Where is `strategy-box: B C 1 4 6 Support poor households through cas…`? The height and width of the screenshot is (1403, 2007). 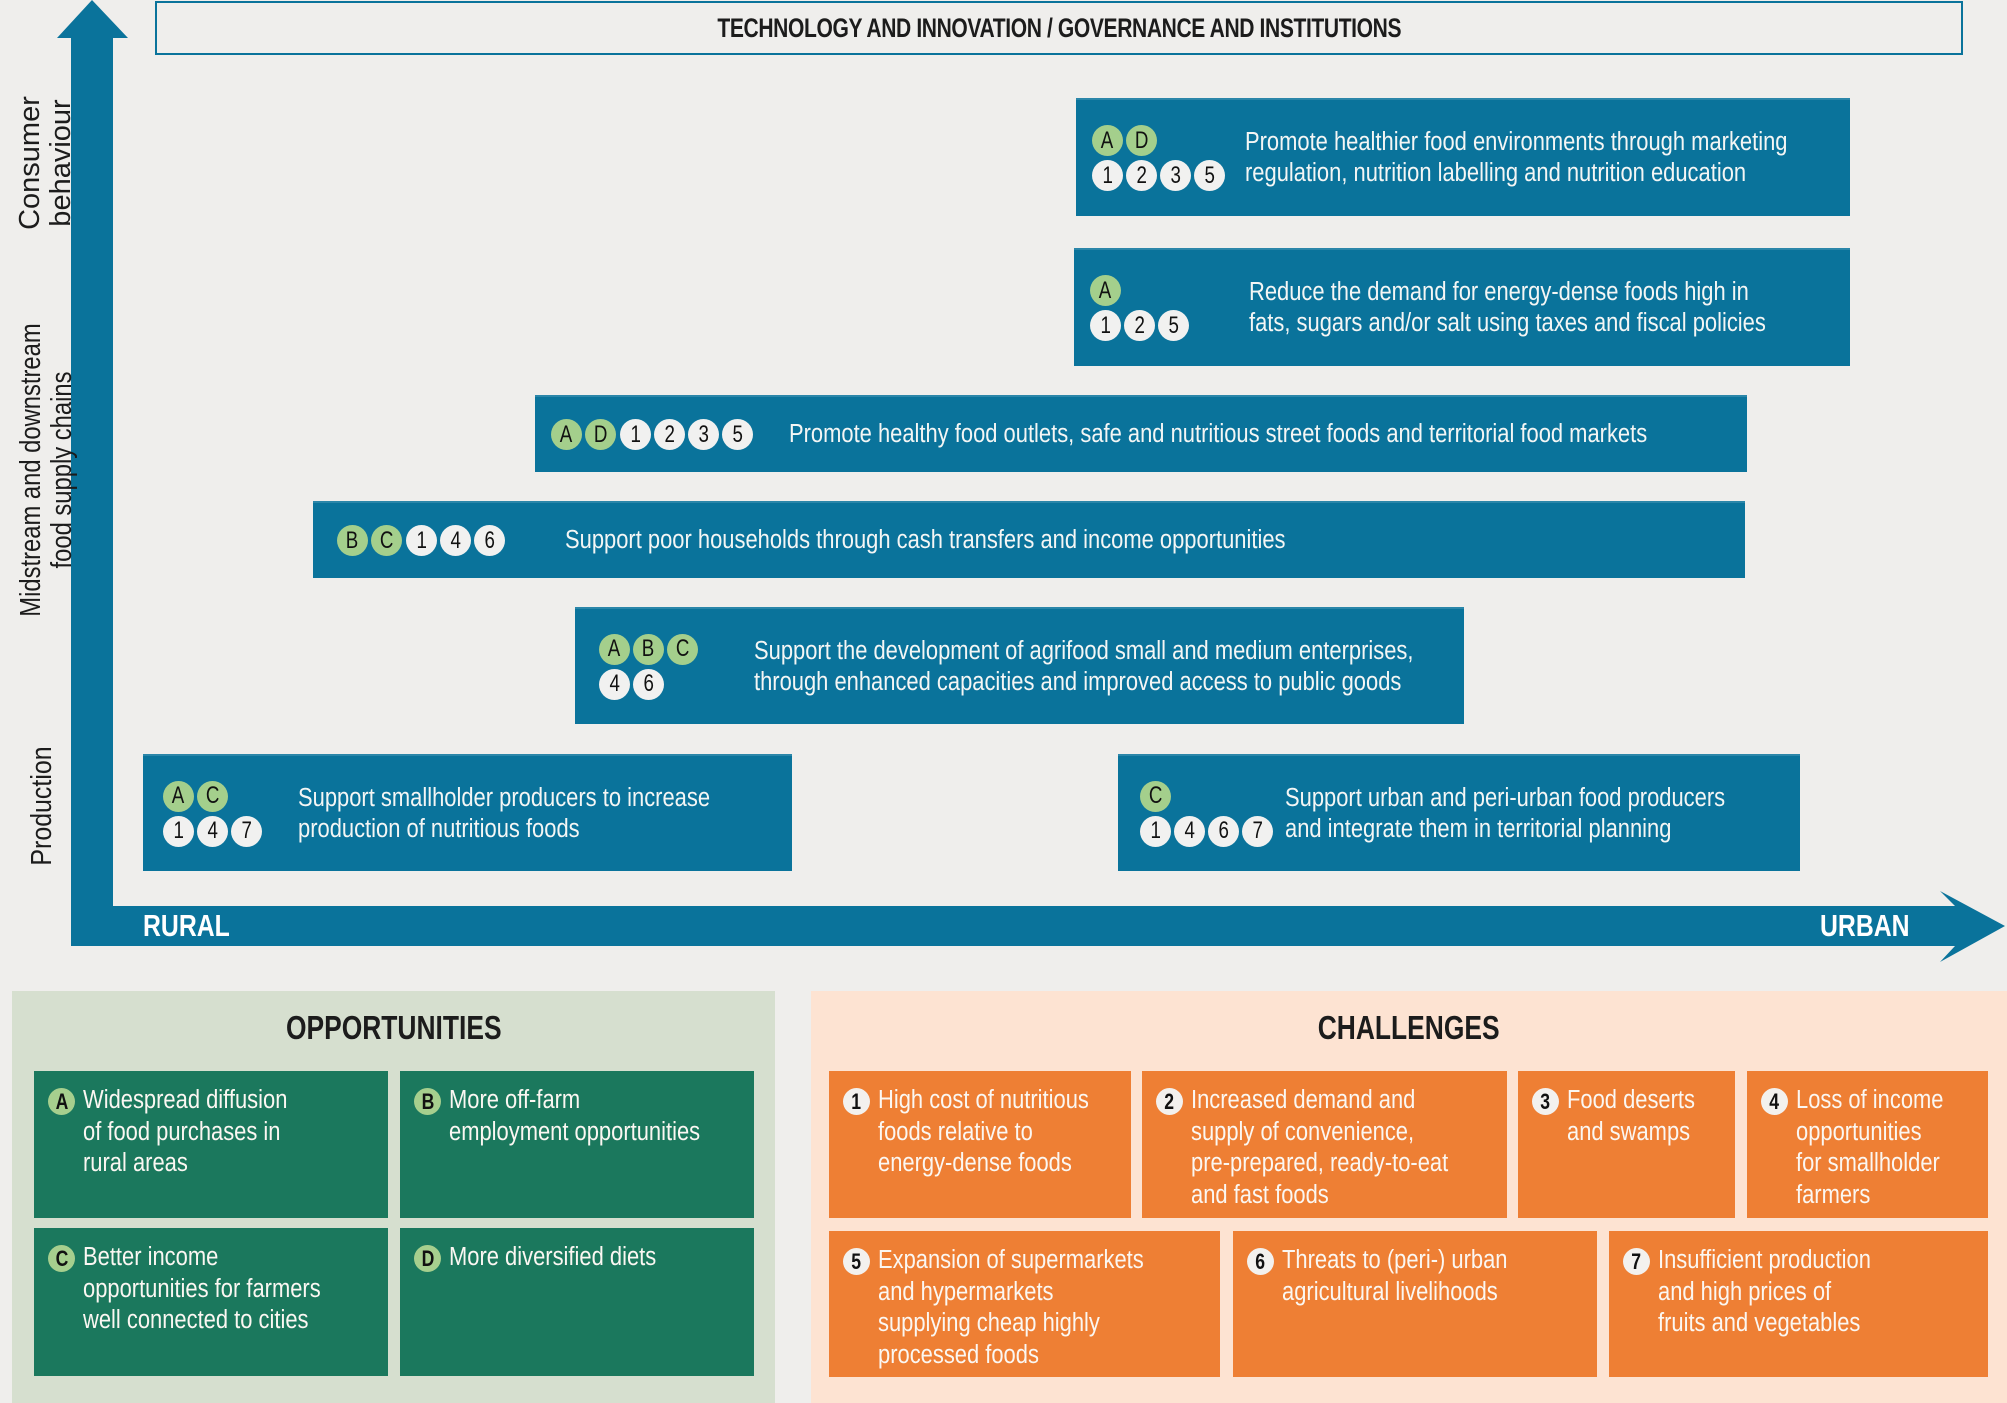 strategy-box: B C 1 4 6 Support poor households through cas… is located at coordinates (1029, 539).